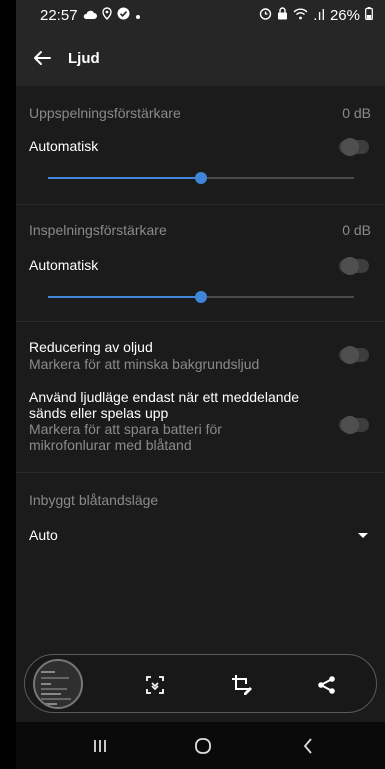  What do you see at coordinates (200, 535) in the screenshot?
I see `bluetooth-mode-dropdown: Auto` at bounding box center [200, 535].